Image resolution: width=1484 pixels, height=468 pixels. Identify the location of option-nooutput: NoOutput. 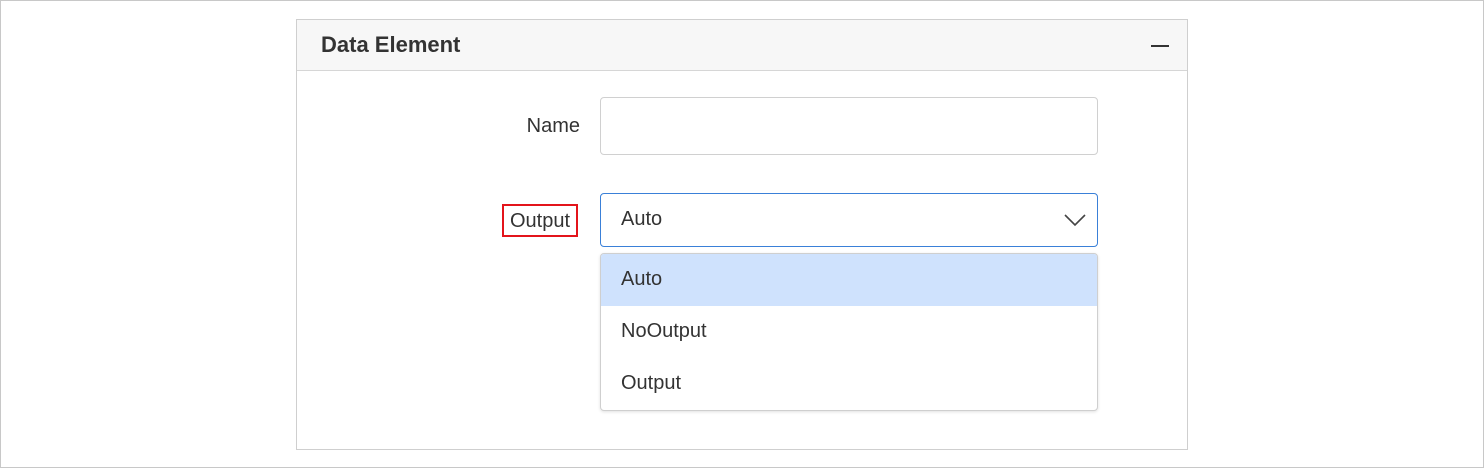
(849, 332).